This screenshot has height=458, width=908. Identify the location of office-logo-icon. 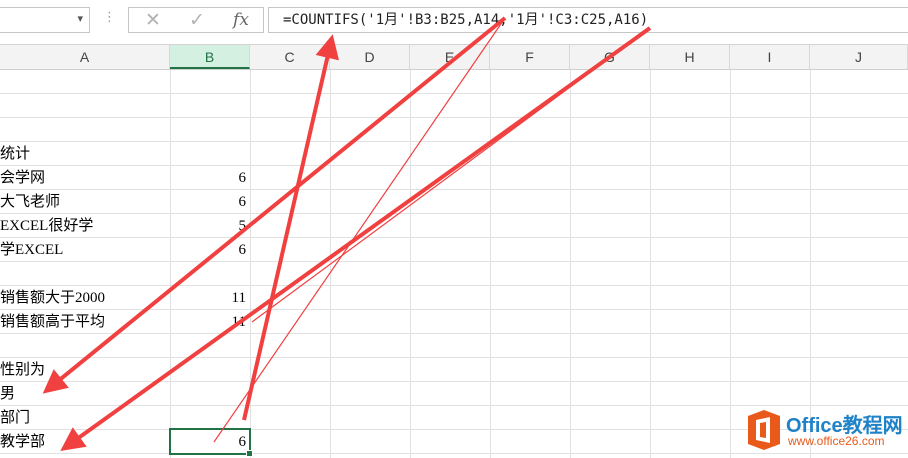
(764, 430).